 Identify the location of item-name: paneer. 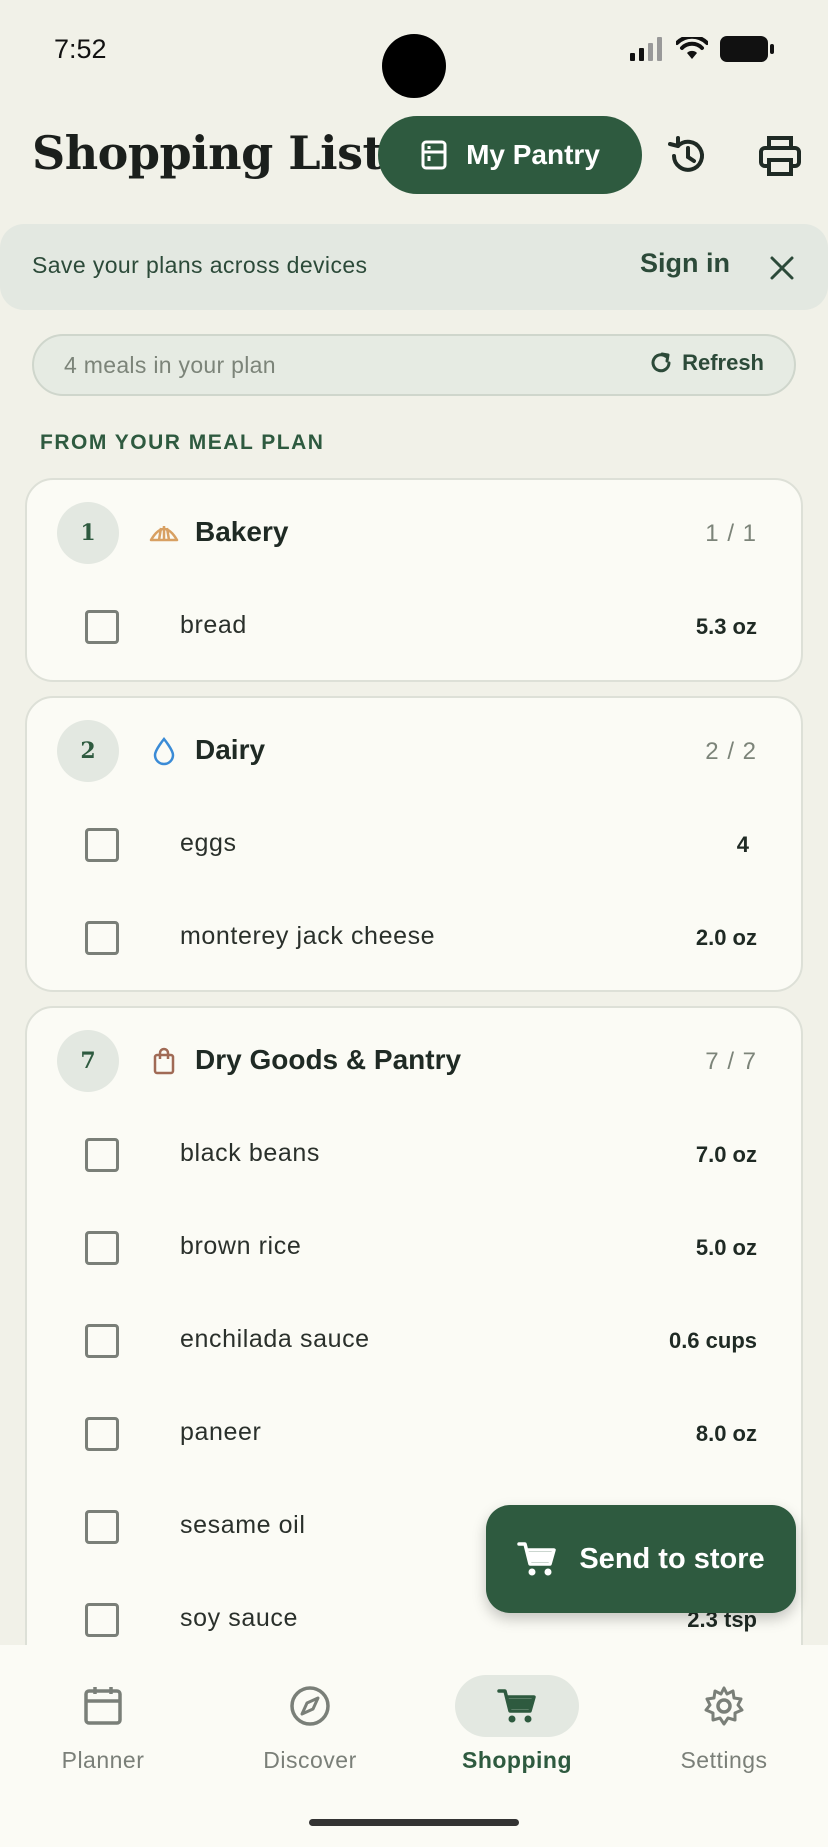
(221, 1432).